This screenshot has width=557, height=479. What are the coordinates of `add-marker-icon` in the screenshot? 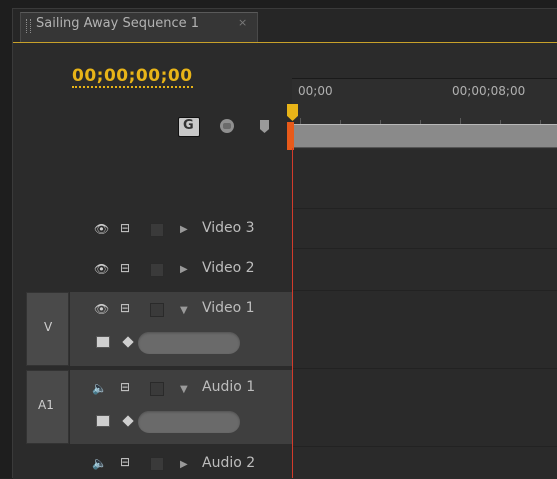 It's located at (227, 126).